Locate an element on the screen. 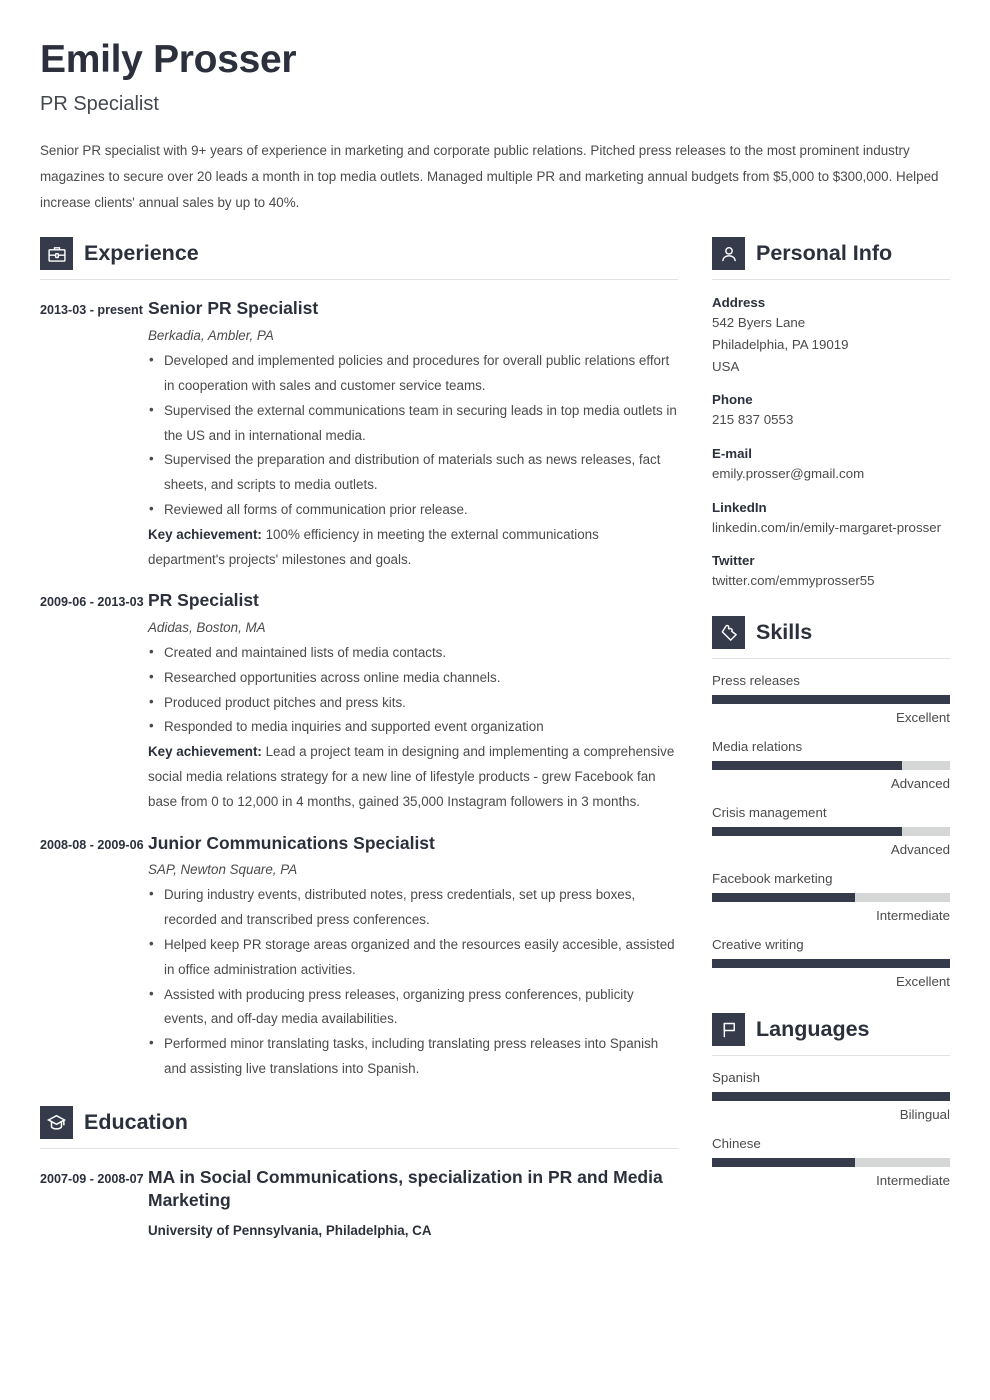 The image size is (990, 1400). briefcase-icon is located at coordinates (56, 254).